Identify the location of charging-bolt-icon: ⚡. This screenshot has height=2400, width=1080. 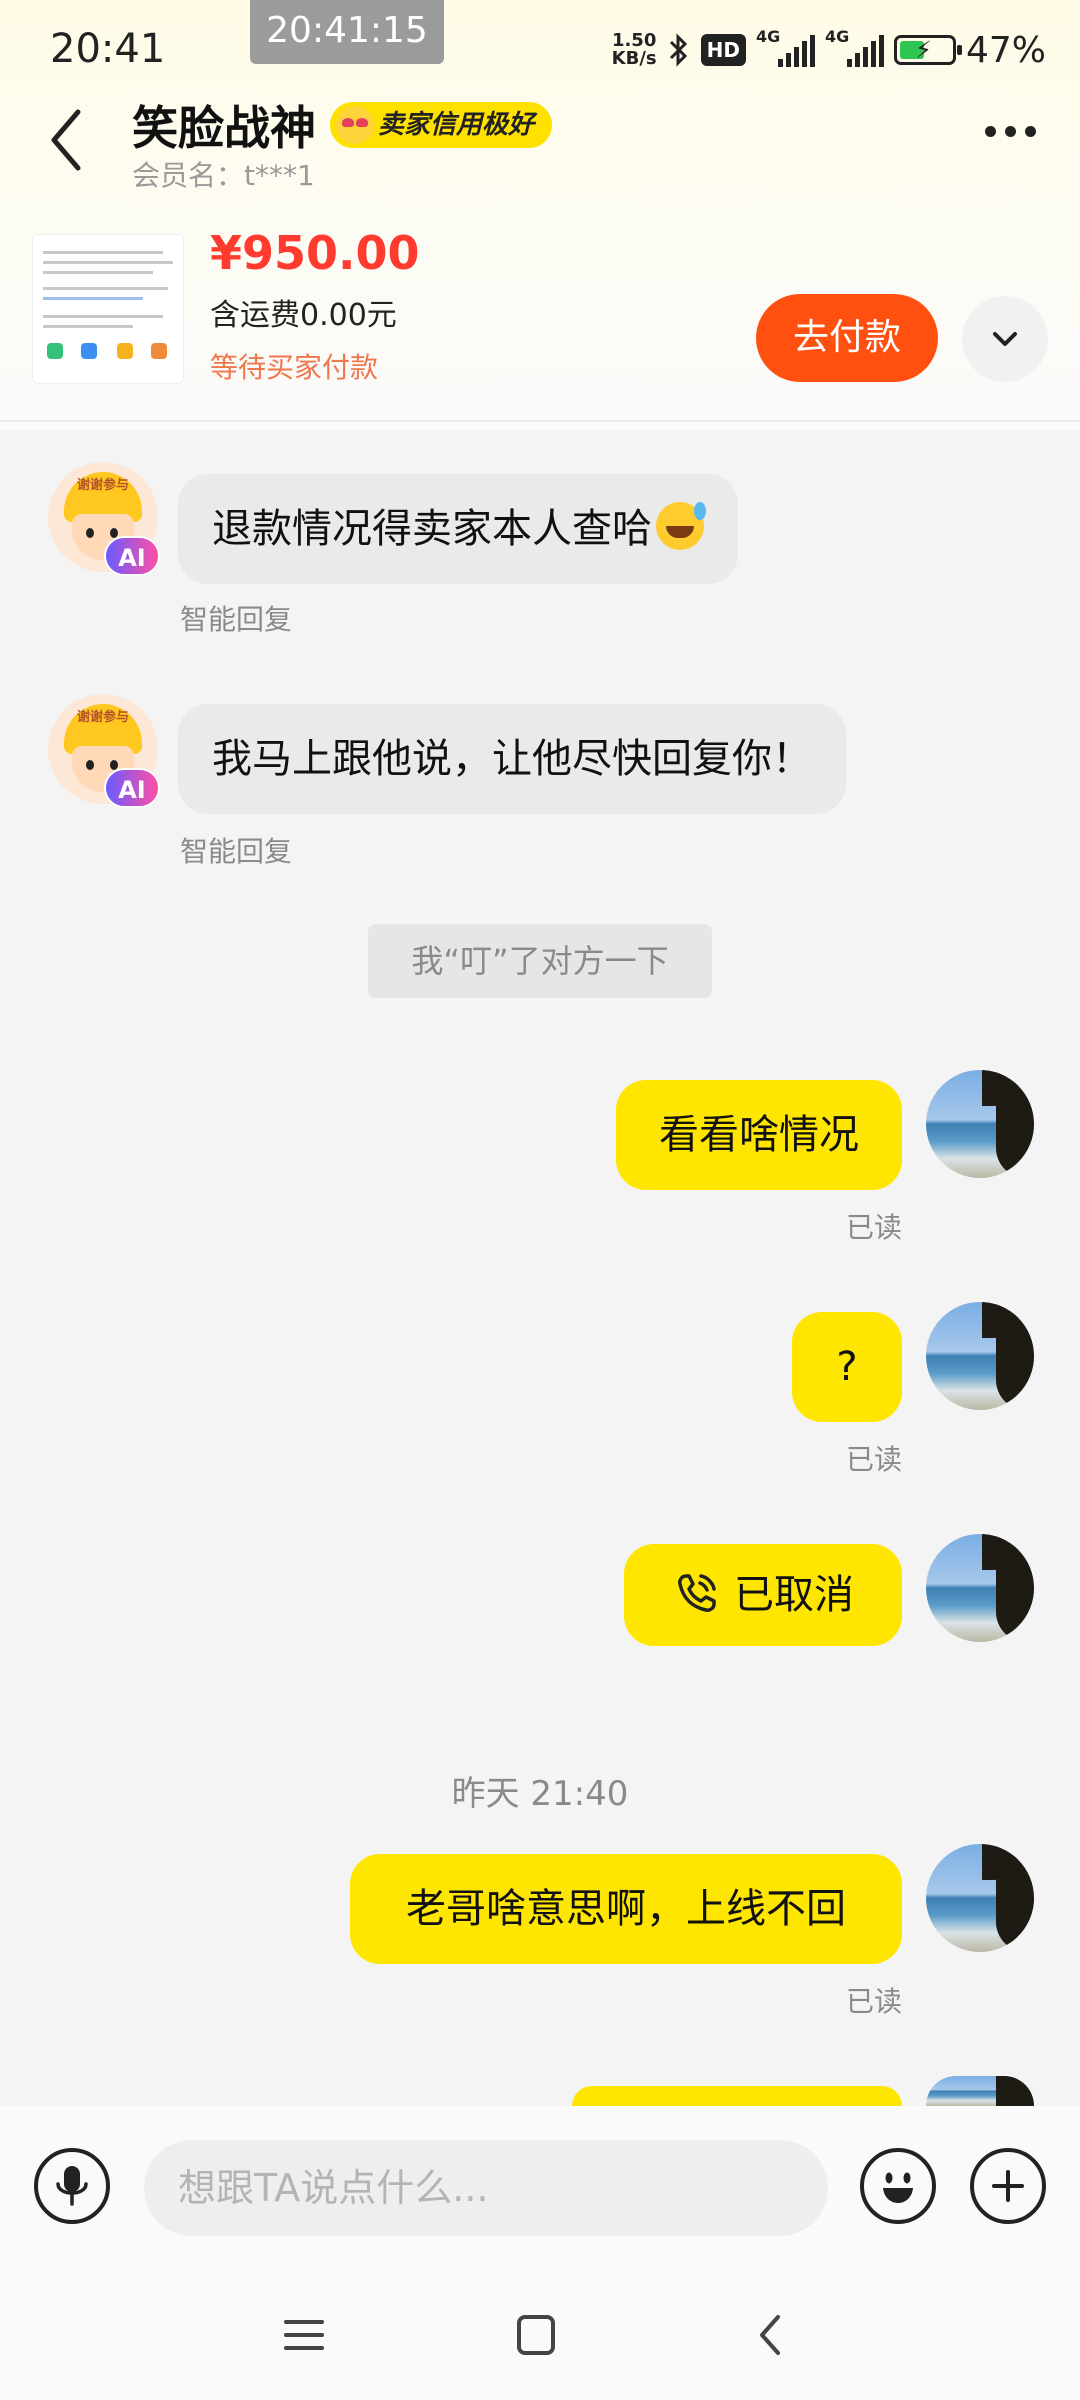
(923, 50).